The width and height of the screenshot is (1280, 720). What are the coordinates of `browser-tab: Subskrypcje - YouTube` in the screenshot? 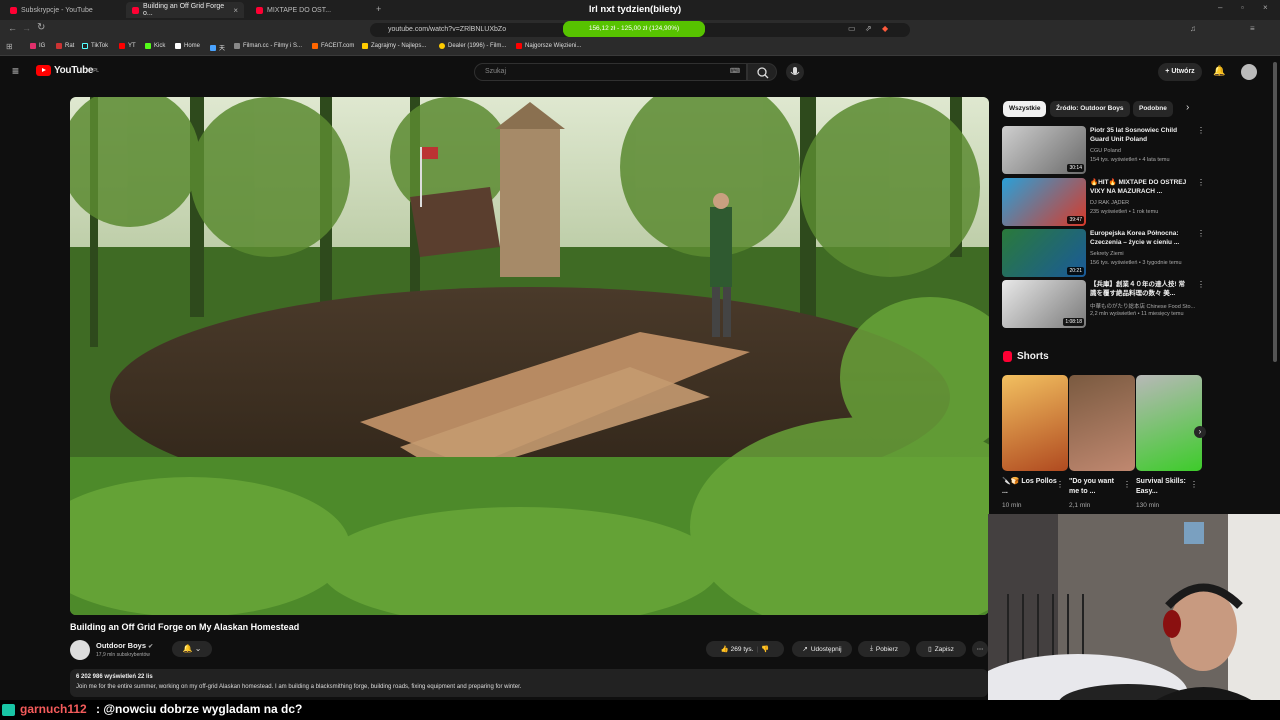 It's located at (64, 10).